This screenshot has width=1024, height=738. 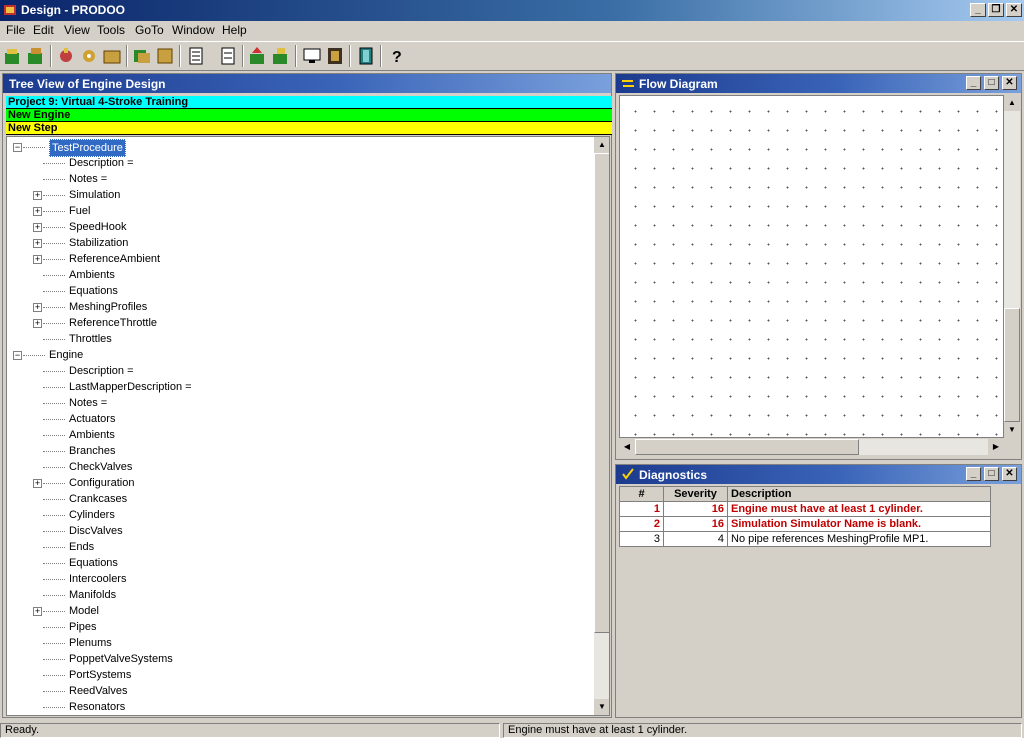 What do you see at coordinates (627, 447) in the screenshot?
I see `scroll-left-arrow: ◀` at bounding box center [627, 447].